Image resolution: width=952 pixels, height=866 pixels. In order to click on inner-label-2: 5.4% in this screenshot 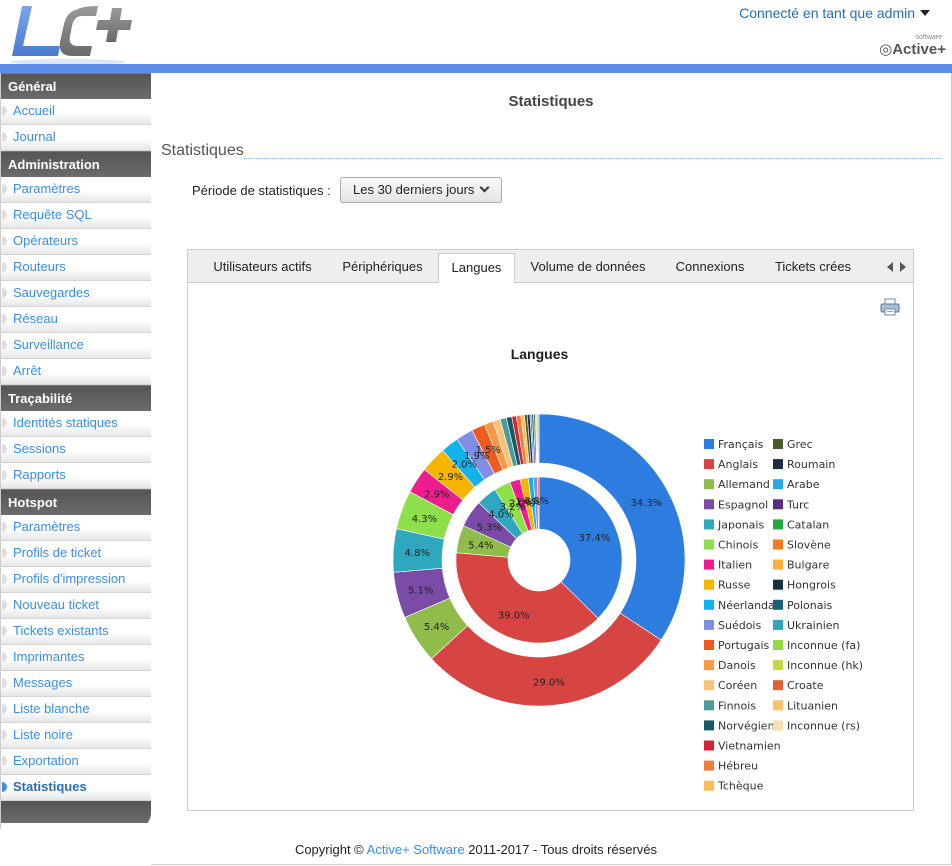, I will do `click(480, 546)`.